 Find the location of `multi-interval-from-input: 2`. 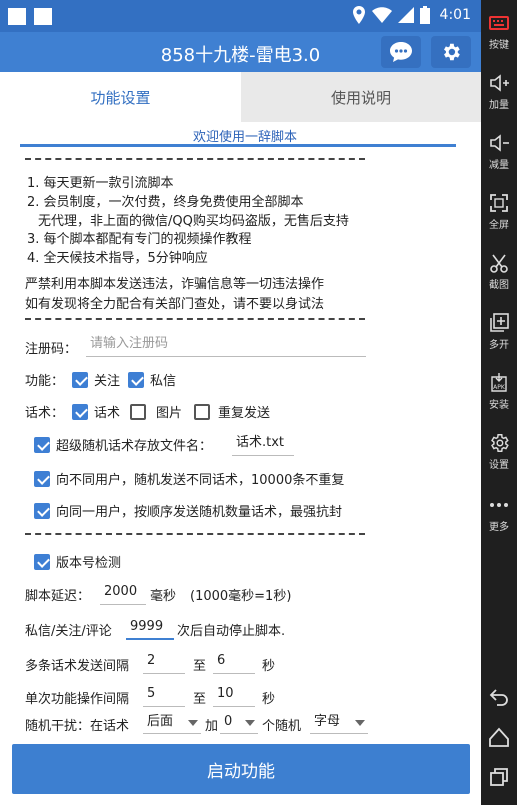

multi-interval-from-input: 2 is located at coordinates (164, 662).